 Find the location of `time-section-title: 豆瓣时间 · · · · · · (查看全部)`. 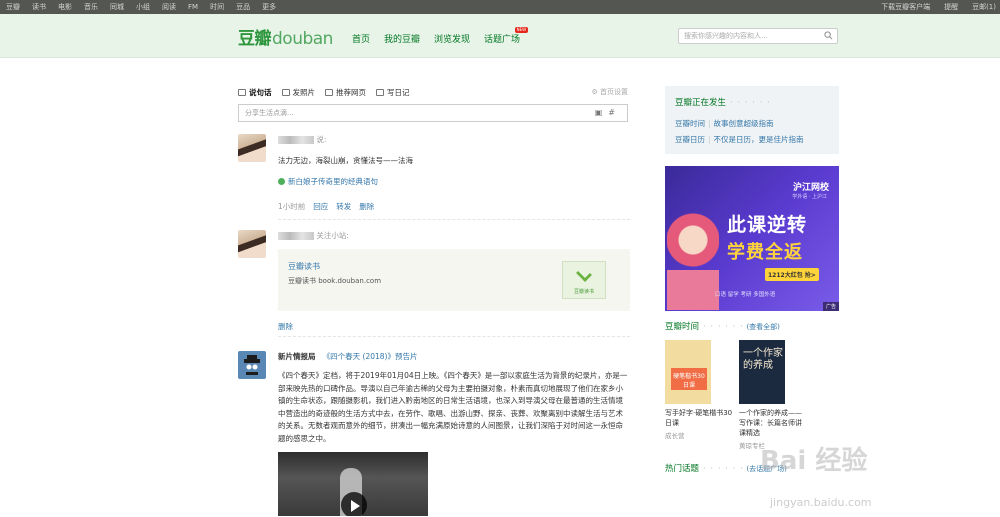

time-section-title: 豆瓣时间 · · · · · · (查看全部) is located at coordinates (752, 326).